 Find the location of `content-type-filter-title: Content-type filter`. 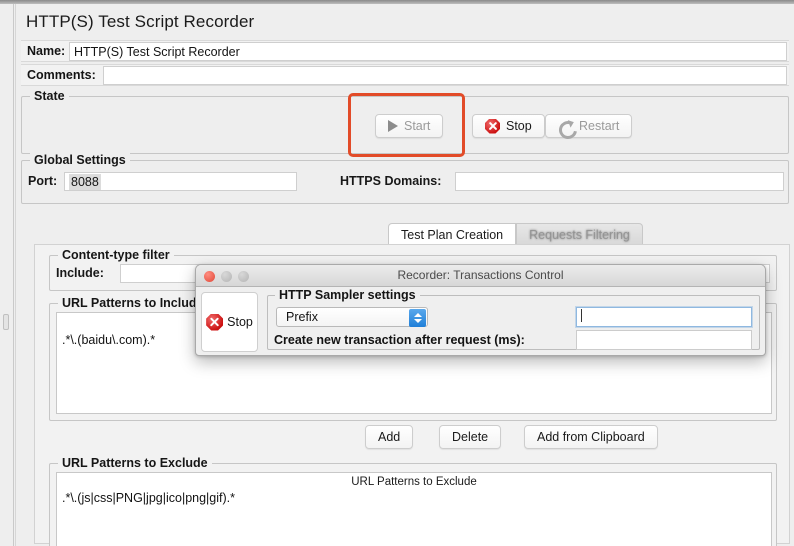

content-type-filter-title: Content-type filter is located at coordinates (116, 255).